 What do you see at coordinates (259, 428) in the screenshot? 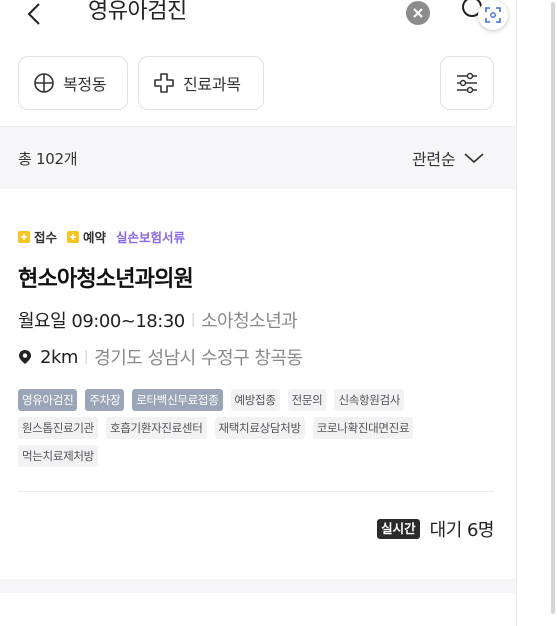
I see `feature-tag: 재택치료상담처방` at bounding box center [259, 428].